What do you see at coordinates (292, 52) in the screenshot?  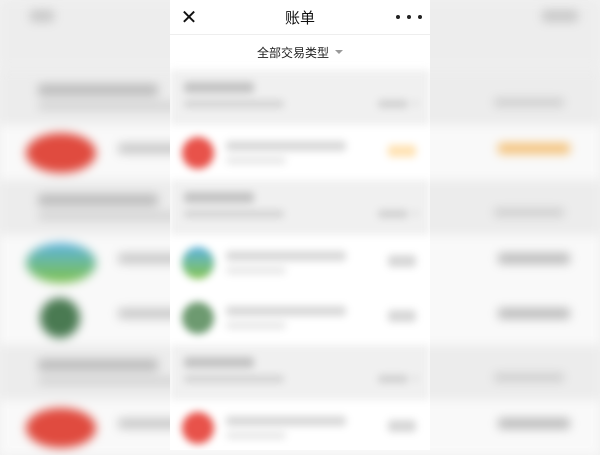 I see `filter-label: 全部交易类型` at bounding box center [292, 52].